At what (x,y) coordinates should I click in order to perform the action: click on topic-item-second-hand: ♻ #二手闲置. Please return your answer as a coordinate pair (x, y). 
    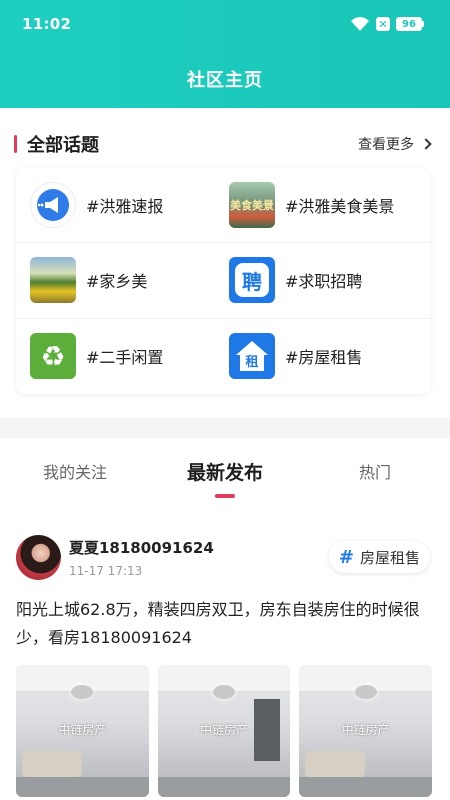
    Looking at the image, I should click on (119, 356).